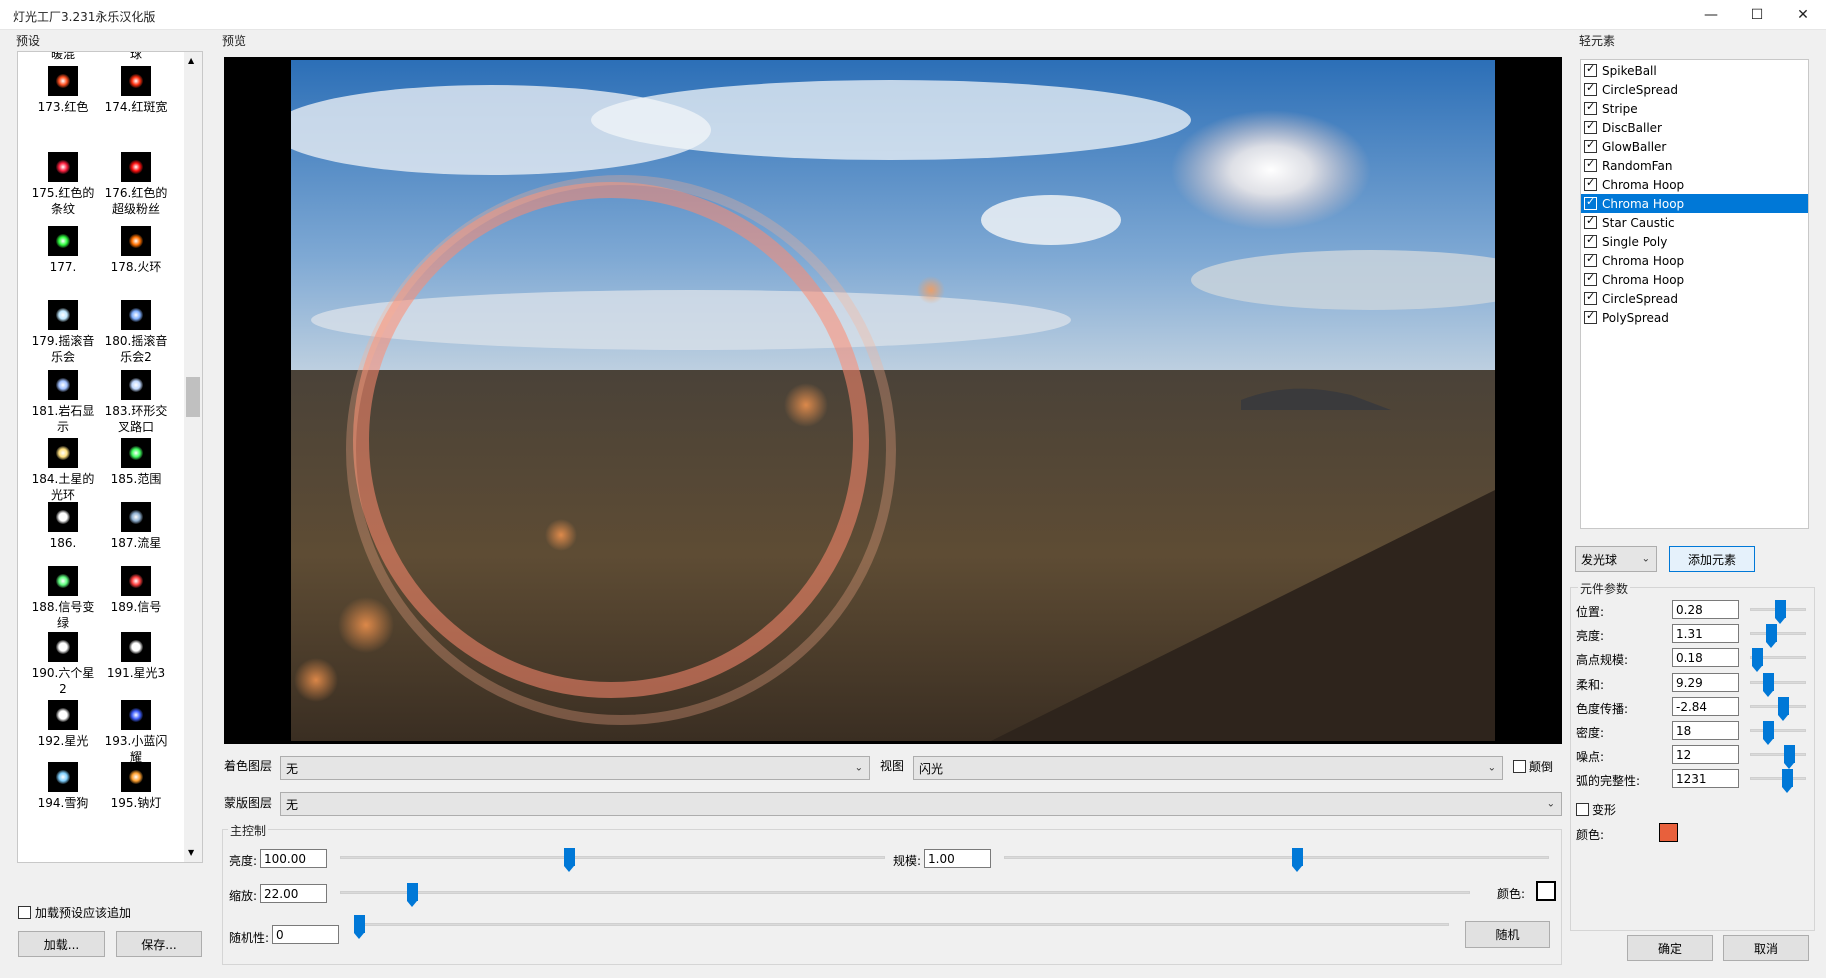  Describe the element at coordinates (136, 57) in the screenshot. I see `preset-partial-label: 球` at that location.